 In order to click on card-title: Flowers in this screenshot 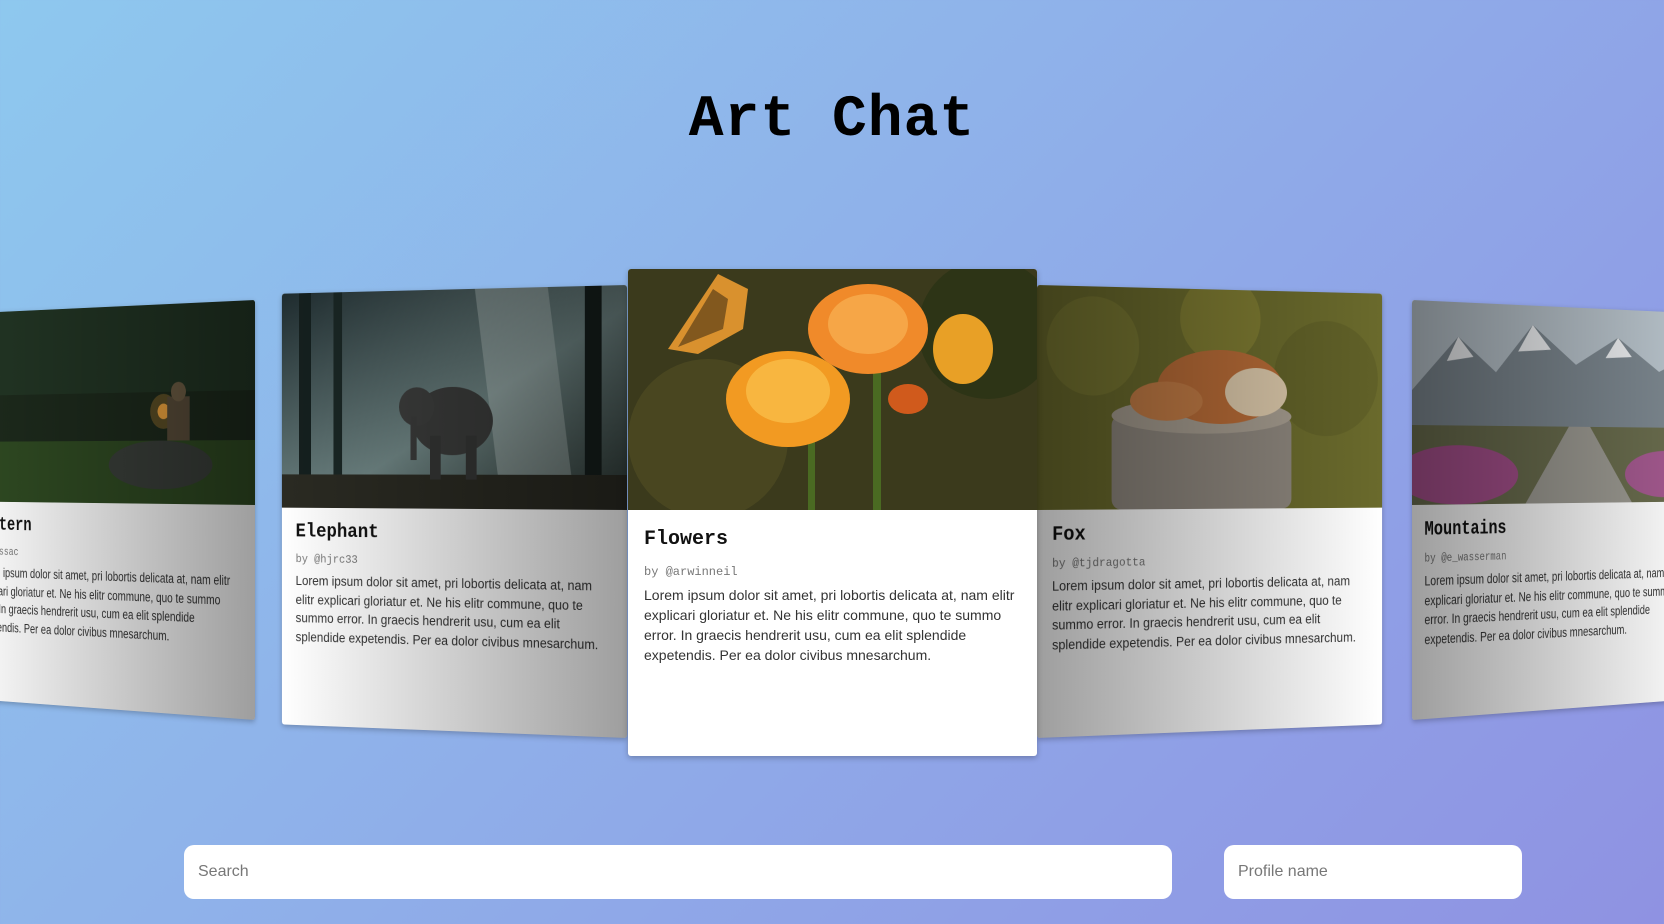, I will do `click(686, 539)`.